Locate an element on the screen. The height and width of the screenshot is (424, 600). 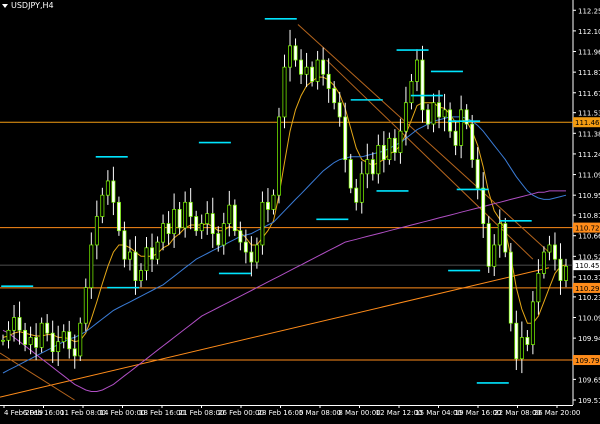
y-tick-label: 111.670 is located at coordinates (589, 94).